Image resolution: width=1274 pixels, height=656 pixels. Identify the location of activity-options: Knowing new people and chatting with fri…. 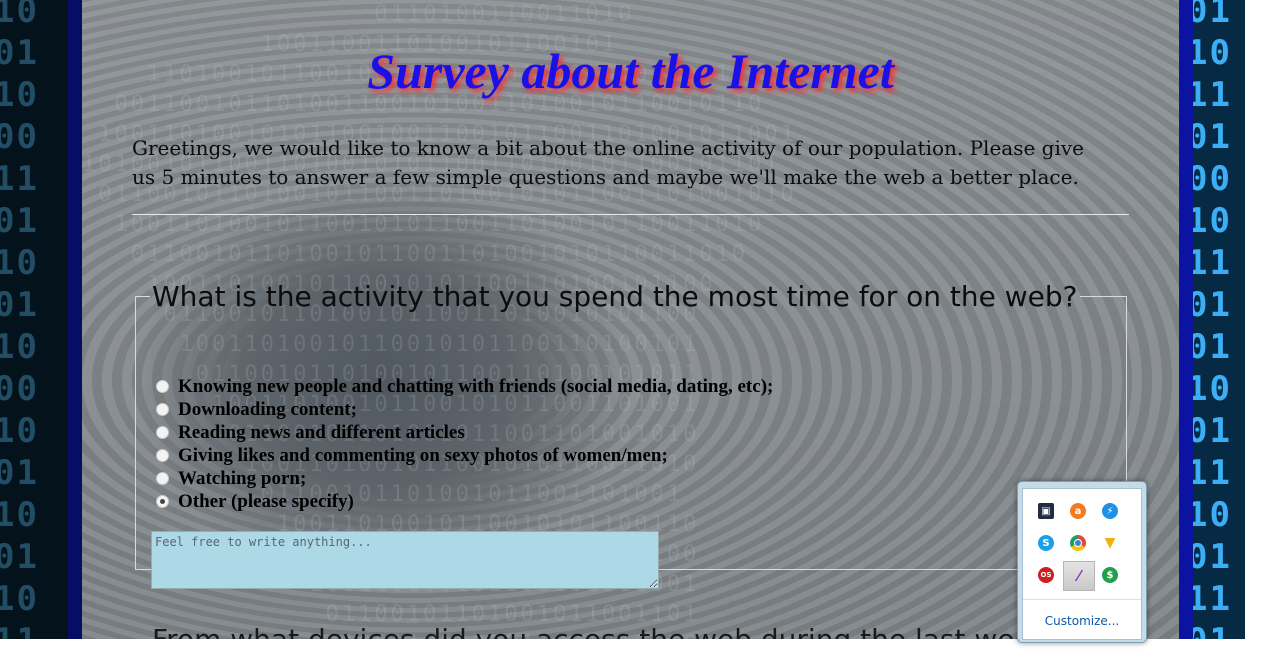
(464, 444).